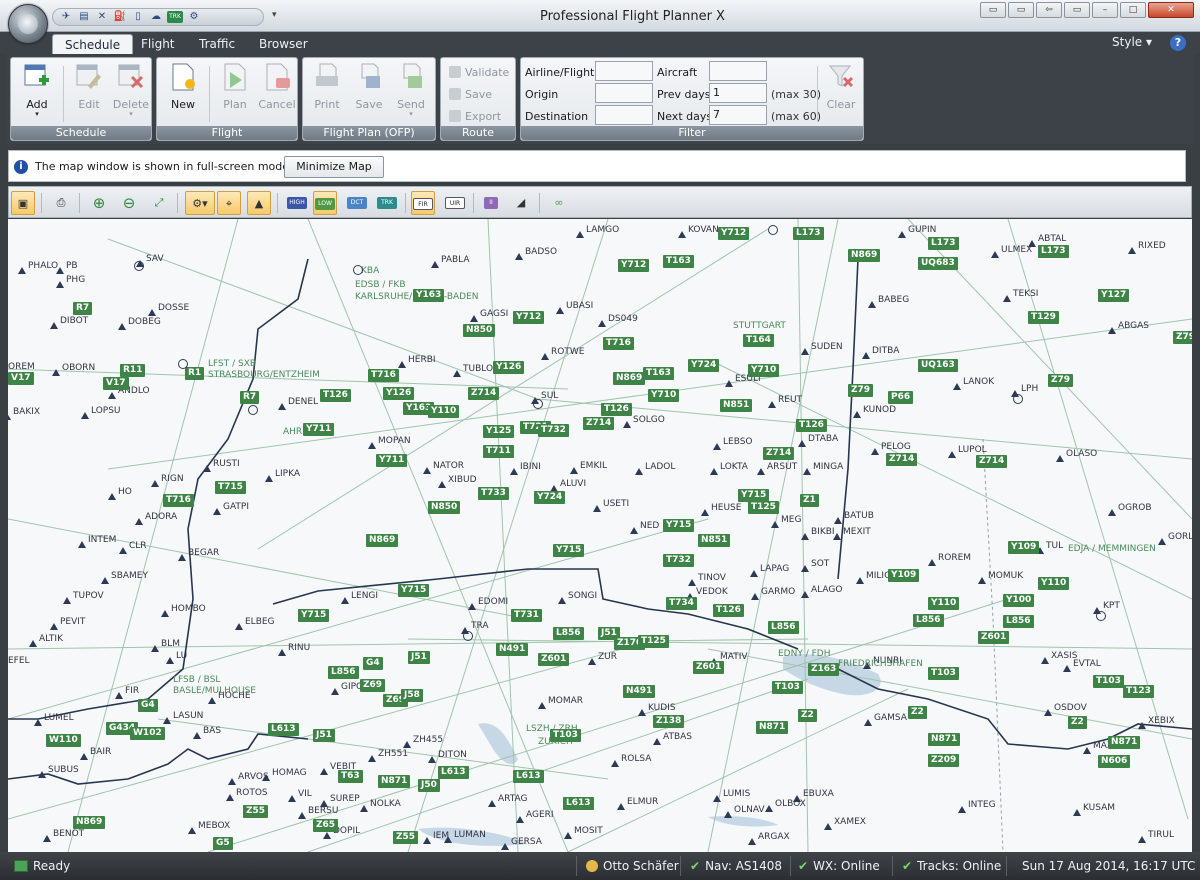 The height and width of the screenshot is (880, 1200). What do you see at coordinates (540, 815) in the screenshot?
I see `waypoint-label: AGERI` at bounding box center [540, 815].